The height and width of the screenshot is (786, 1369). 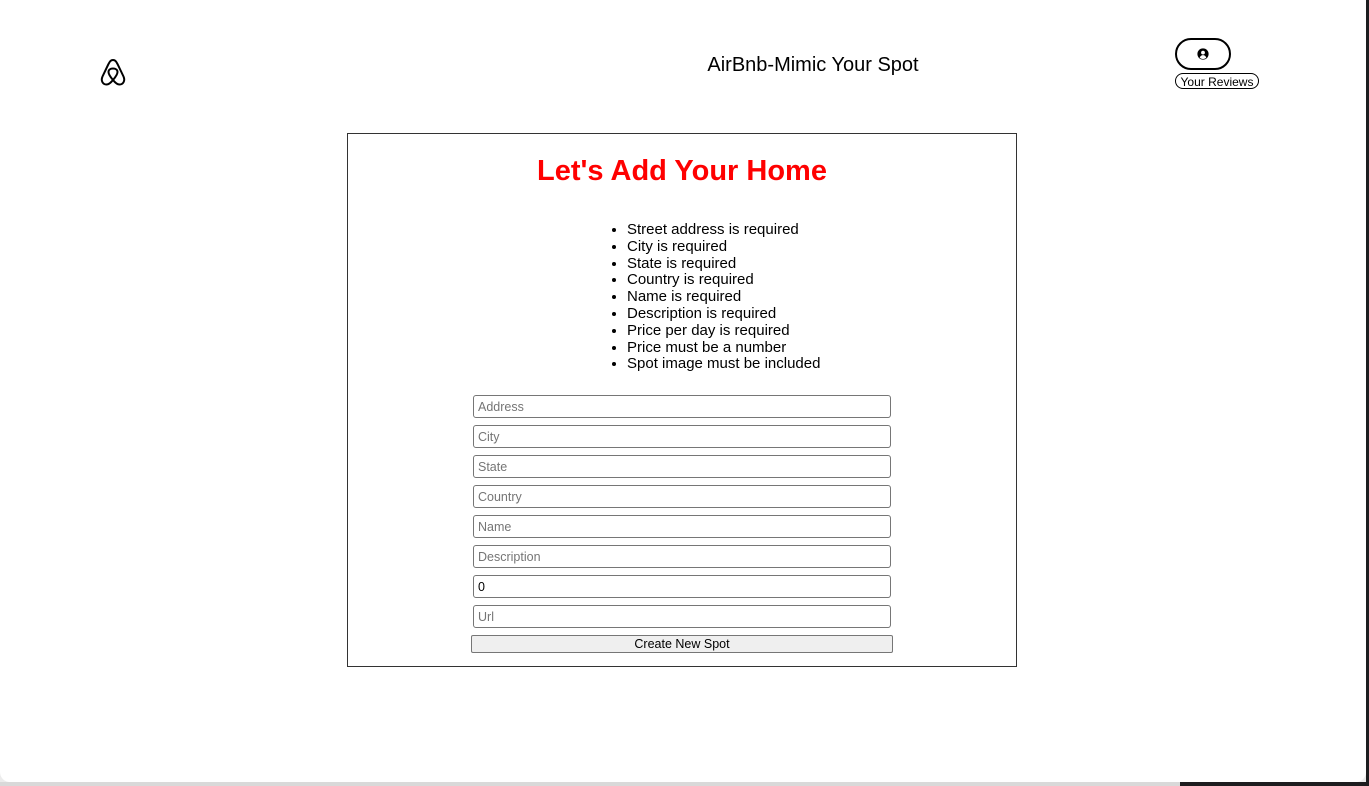 I want to click on error-item: Price per day is required, so click(x=723, y=331).